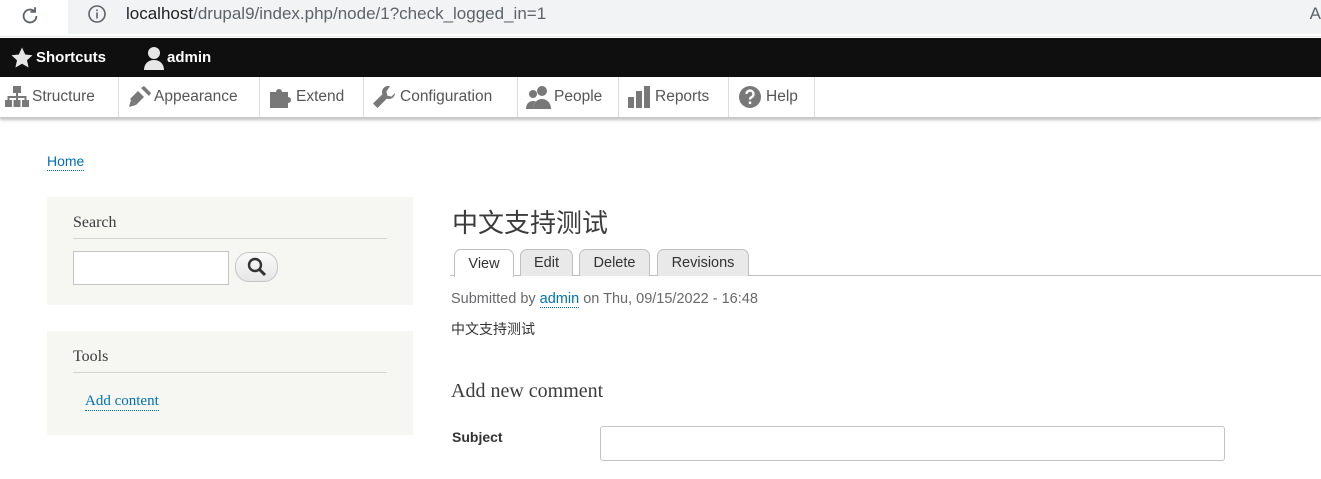 This screenshot has height=479, width=1321. What do you see at coordinates (750, 97) in the screenshot?
I see `help-icon` at bounding box center [750, 97].